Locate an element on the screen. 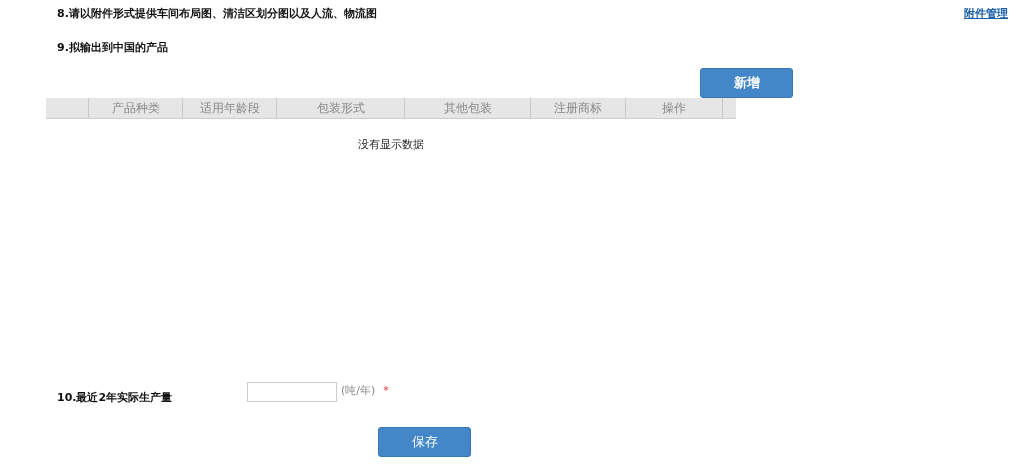 Image resolution: width=1027 pixels, height=471 pixels. column-header: 注册商标 is located at coordinates (577, 108).